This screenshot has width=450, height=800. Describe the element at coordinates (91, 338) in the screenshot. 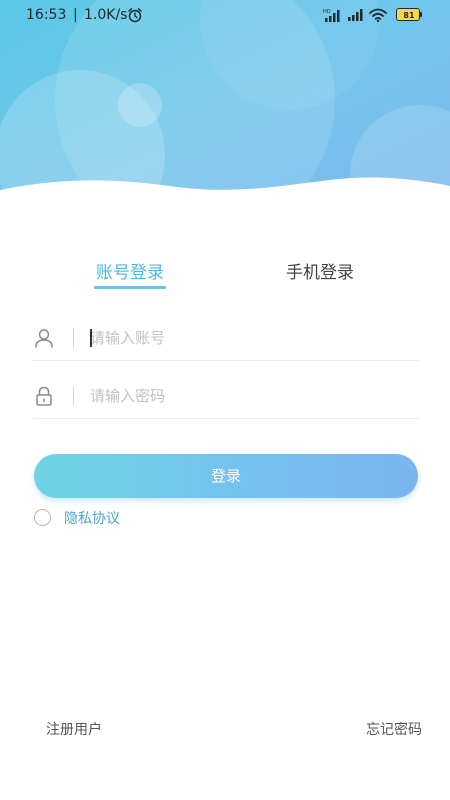

I see `text-cursor` at that location.